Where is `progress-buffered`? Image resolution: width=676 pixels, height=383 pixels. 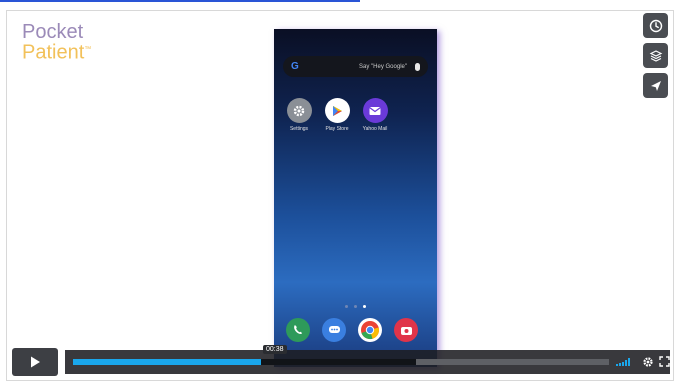 progress-buffered is located at coordinates (338, 362).